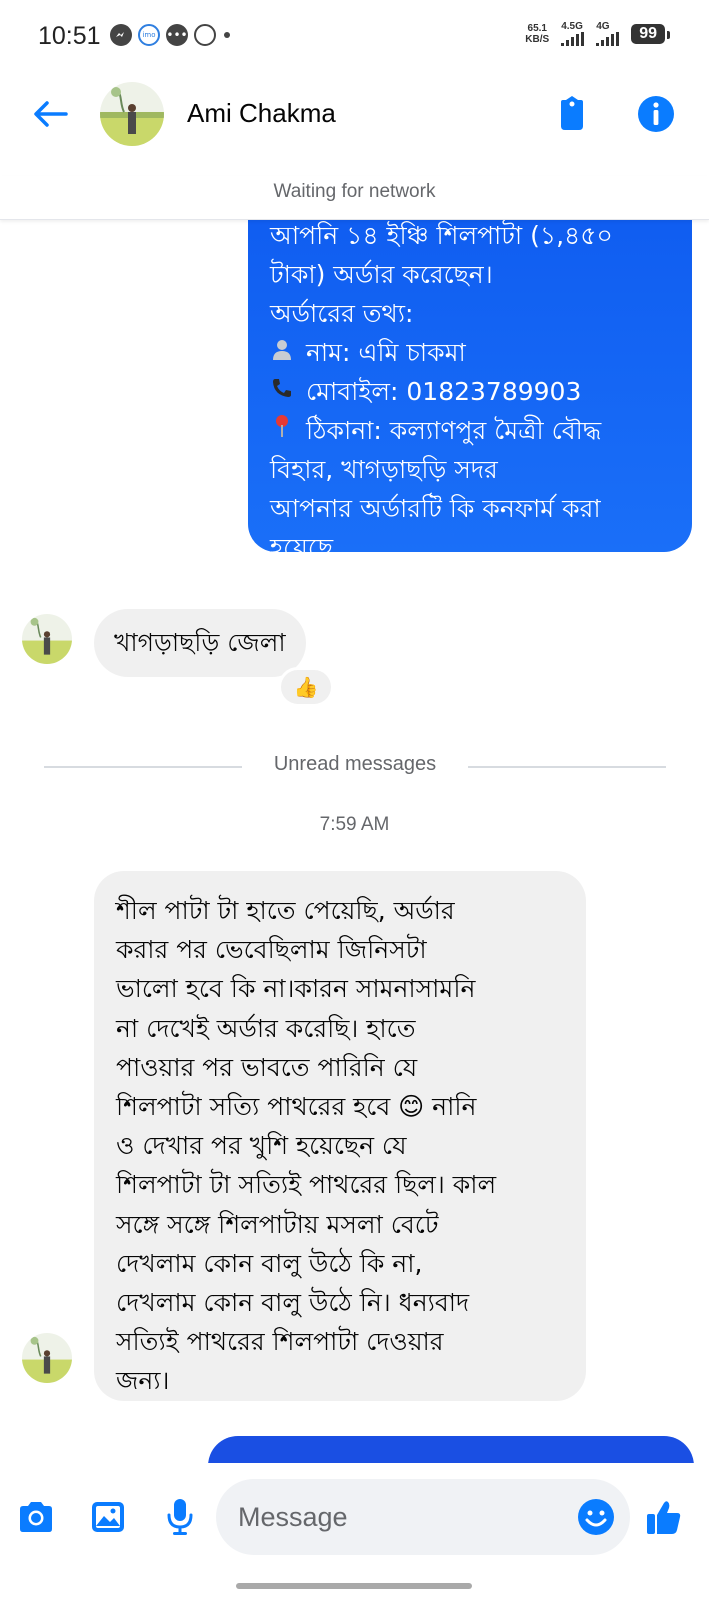 Image resolution: width=709 pixels, height=1600 pixels. What do you see at coordinates (453, 430) in the screenshot?
I see `order-address: ঠিকানা: কল্যাণপুর মৈত্রী বৌদ্ধ` at bounding box center [453, 430].